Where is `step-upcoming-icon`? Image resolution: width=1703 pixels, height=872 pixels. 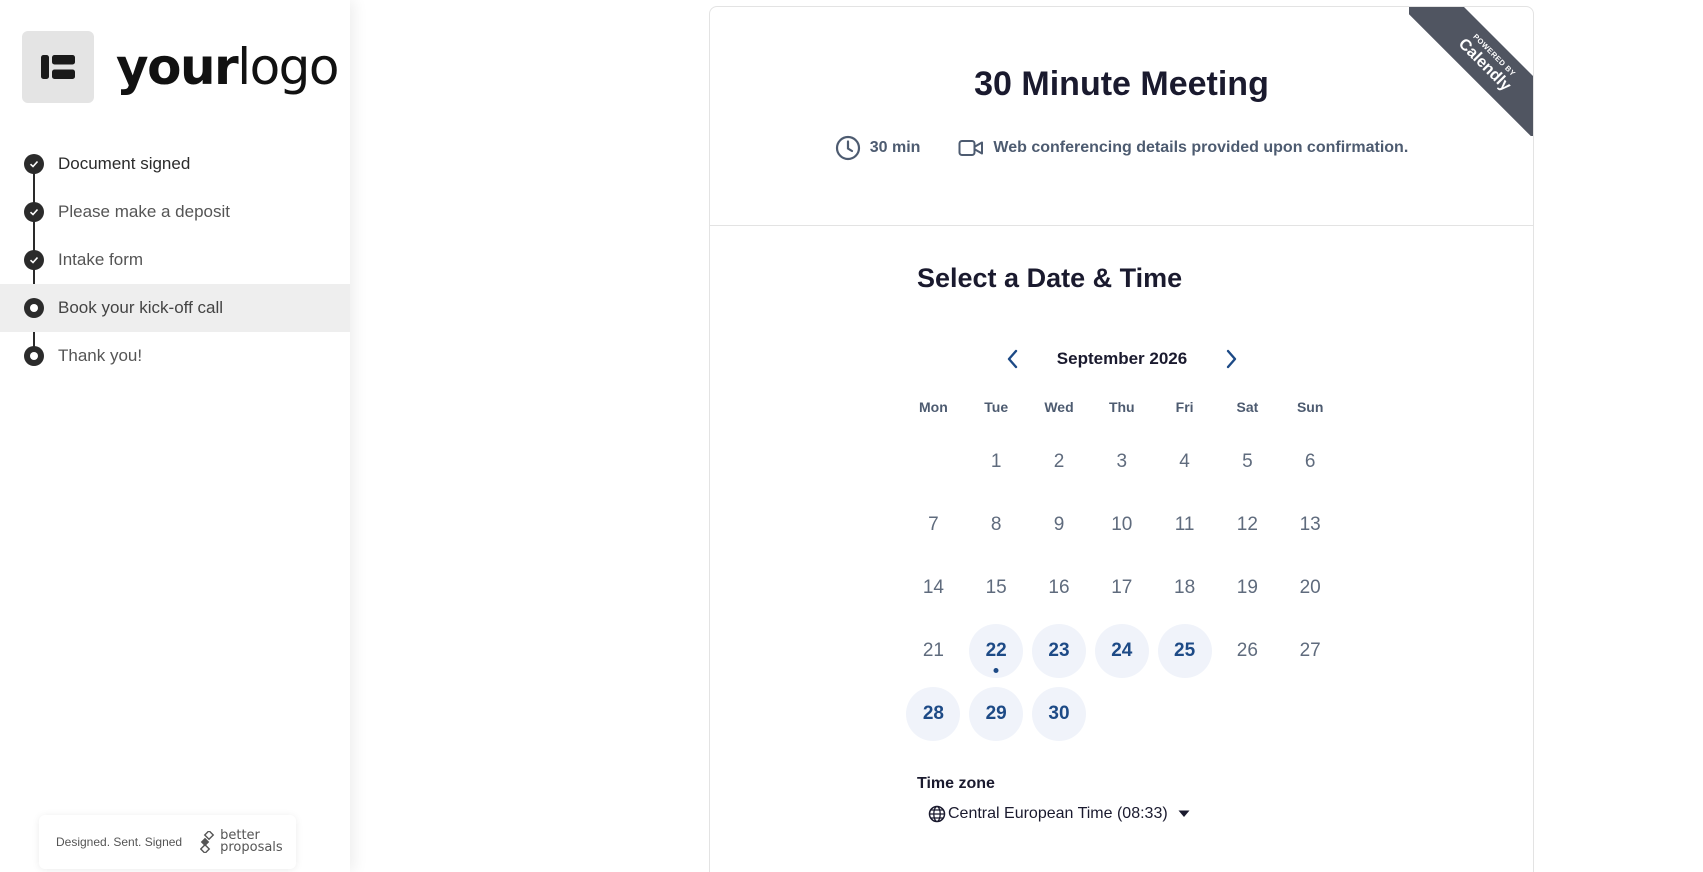
step-upcoming-icon is located at coordinates (34, 356).